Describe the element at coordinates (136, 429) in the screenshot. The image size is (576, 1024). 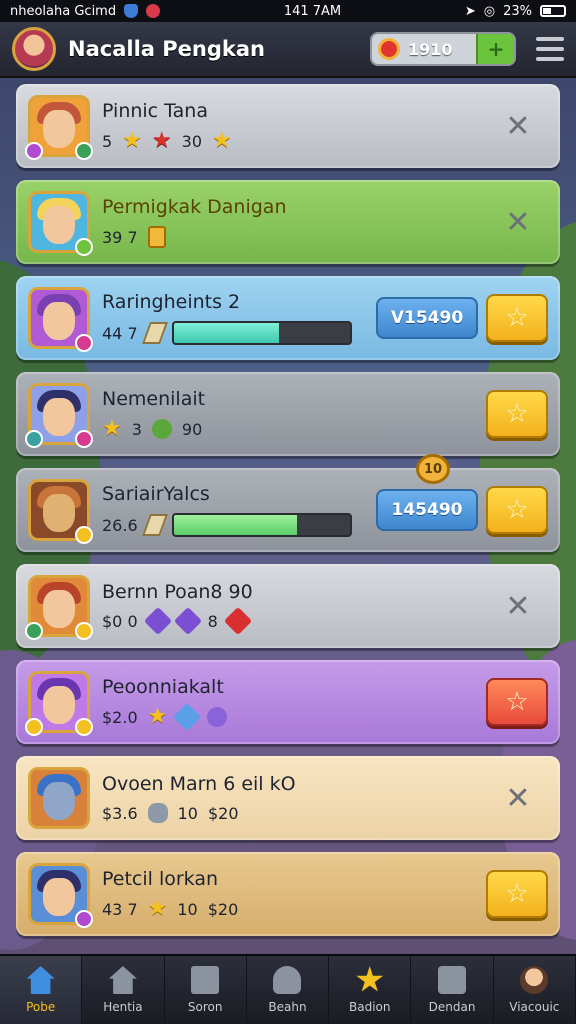
I see `stat-value: 3` at that location.